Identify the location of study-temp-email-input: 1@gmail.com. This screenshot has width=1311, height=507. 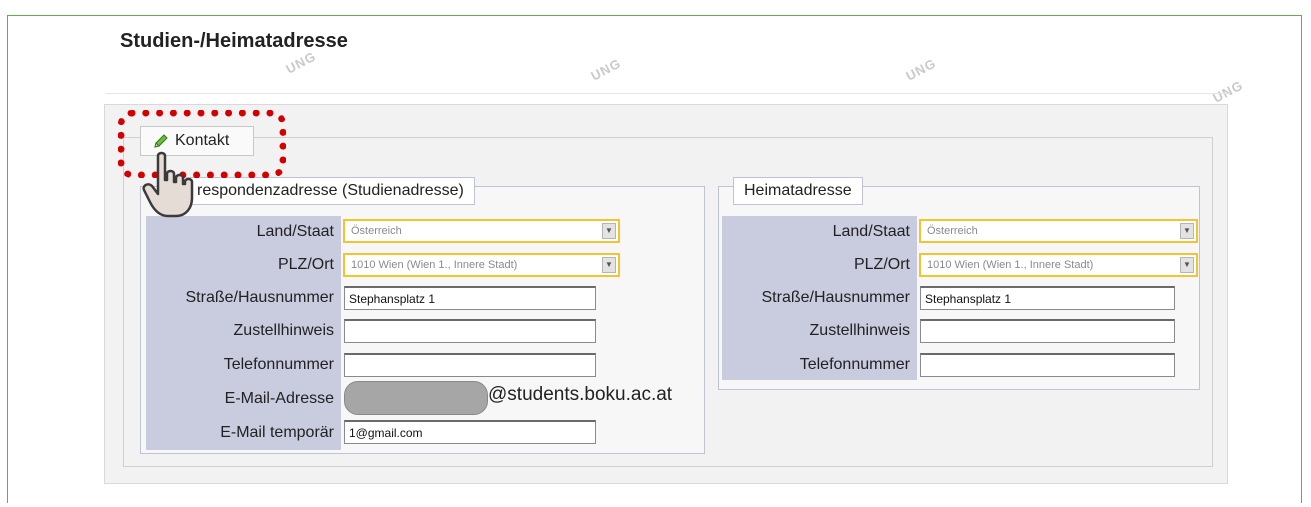
(470, 432).